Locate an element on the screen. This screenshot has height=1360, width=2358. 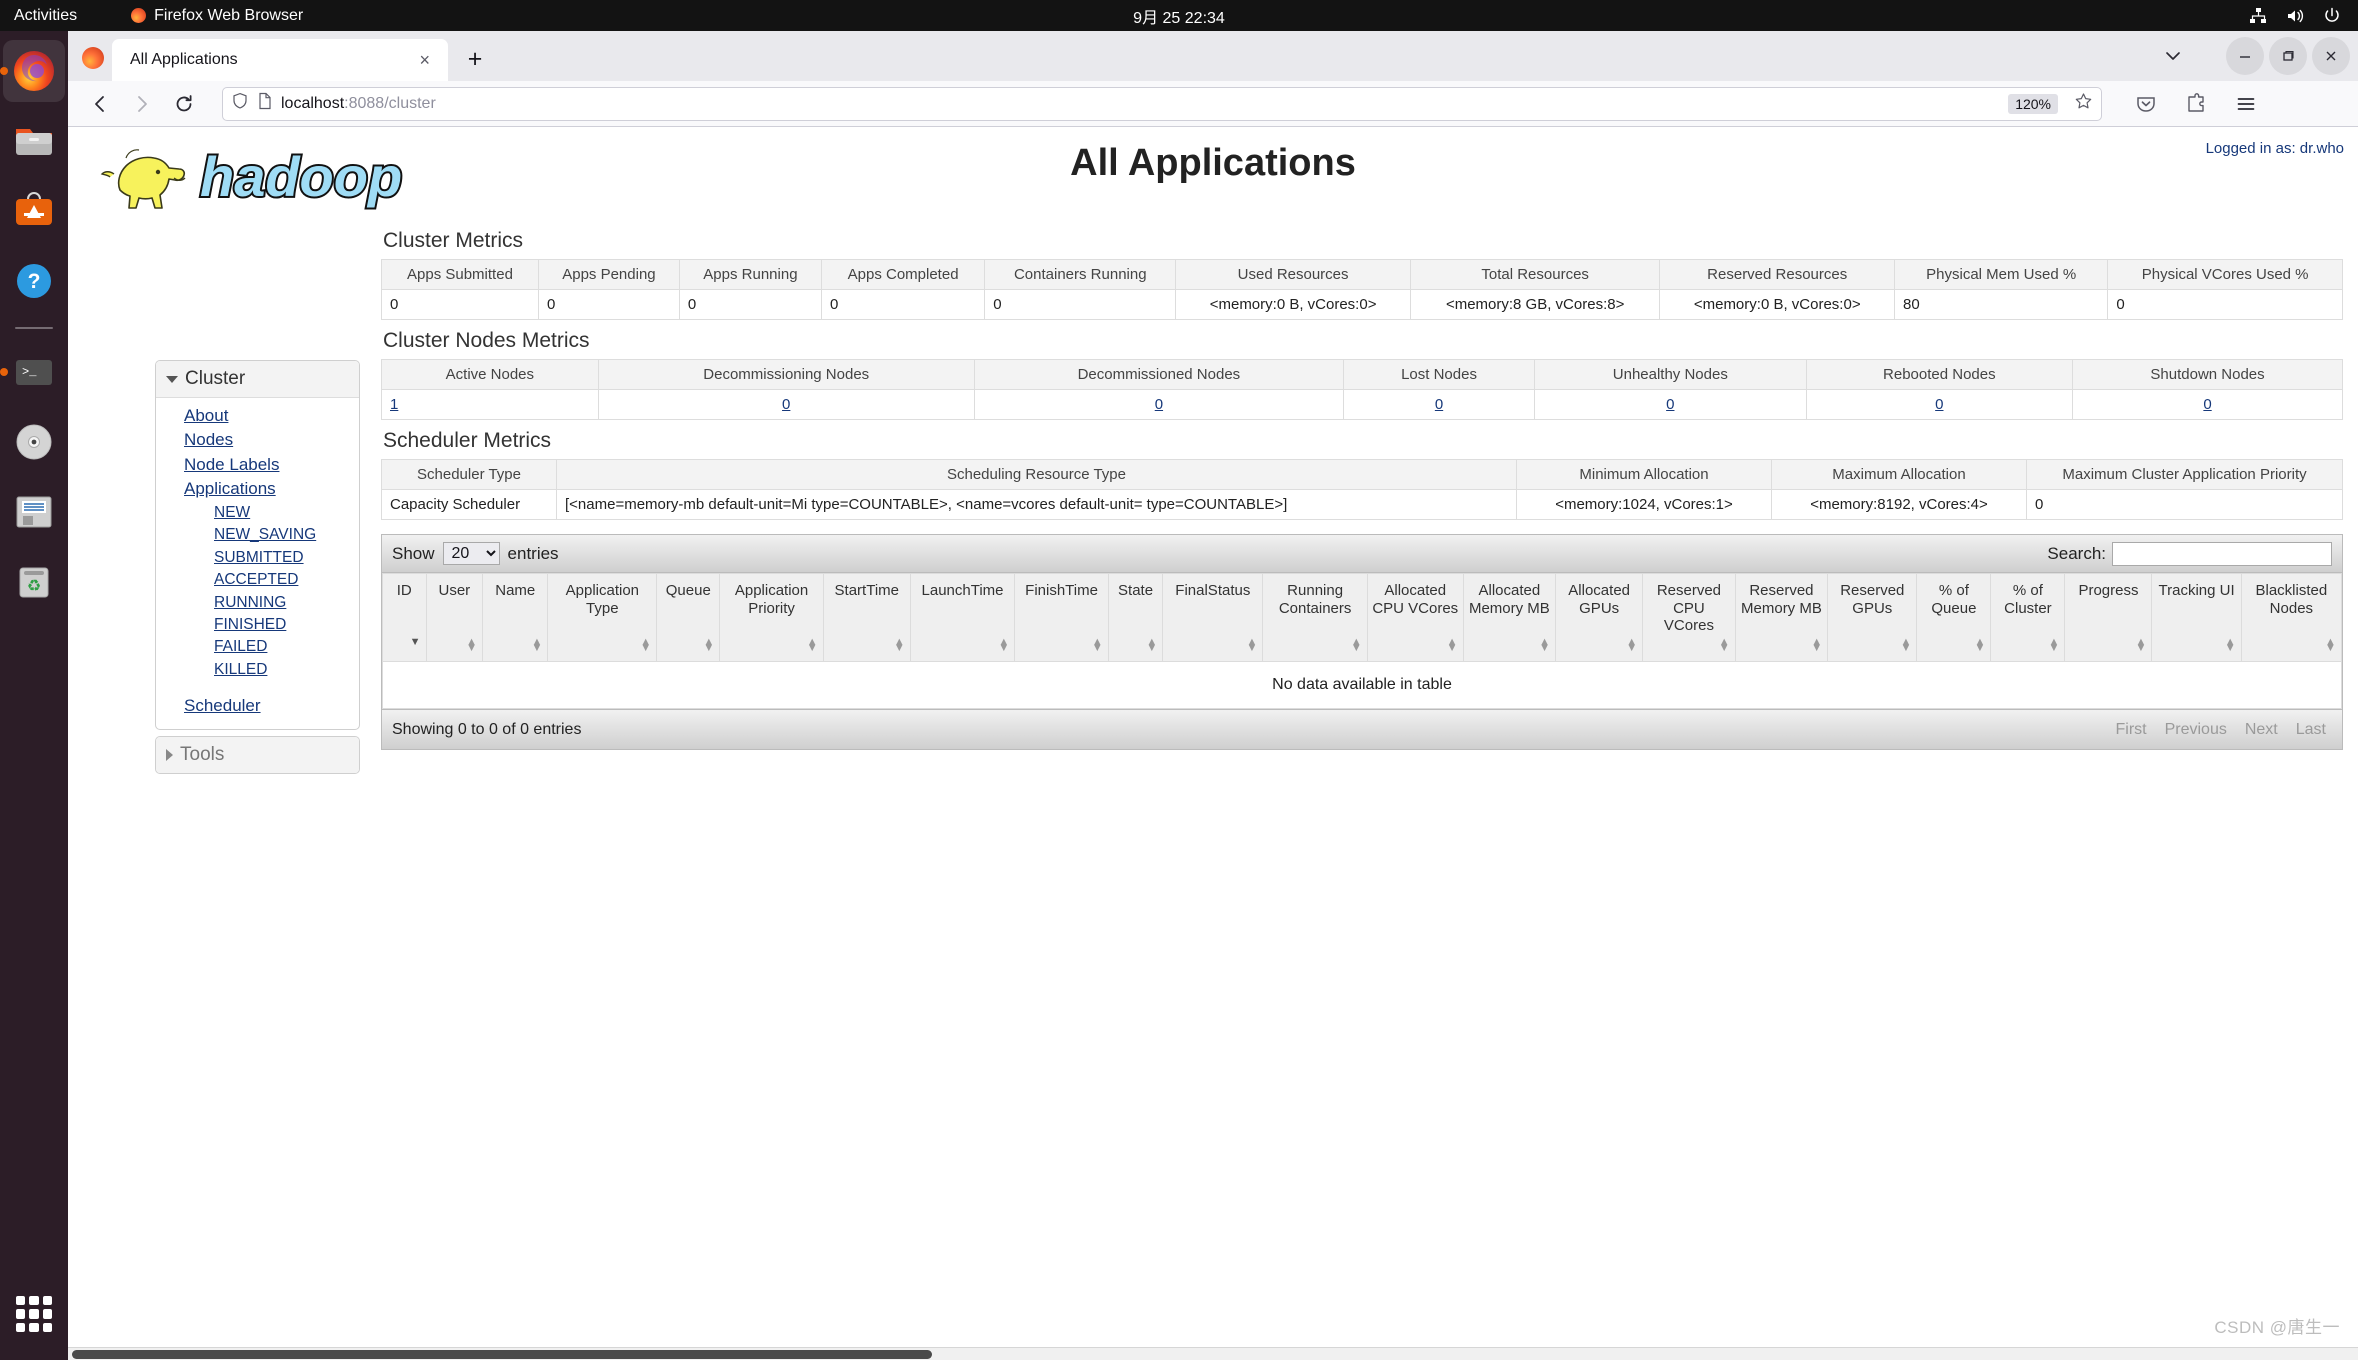
col-application-type: Application Type ▲ ▼ is located at coordinates (602, 617).